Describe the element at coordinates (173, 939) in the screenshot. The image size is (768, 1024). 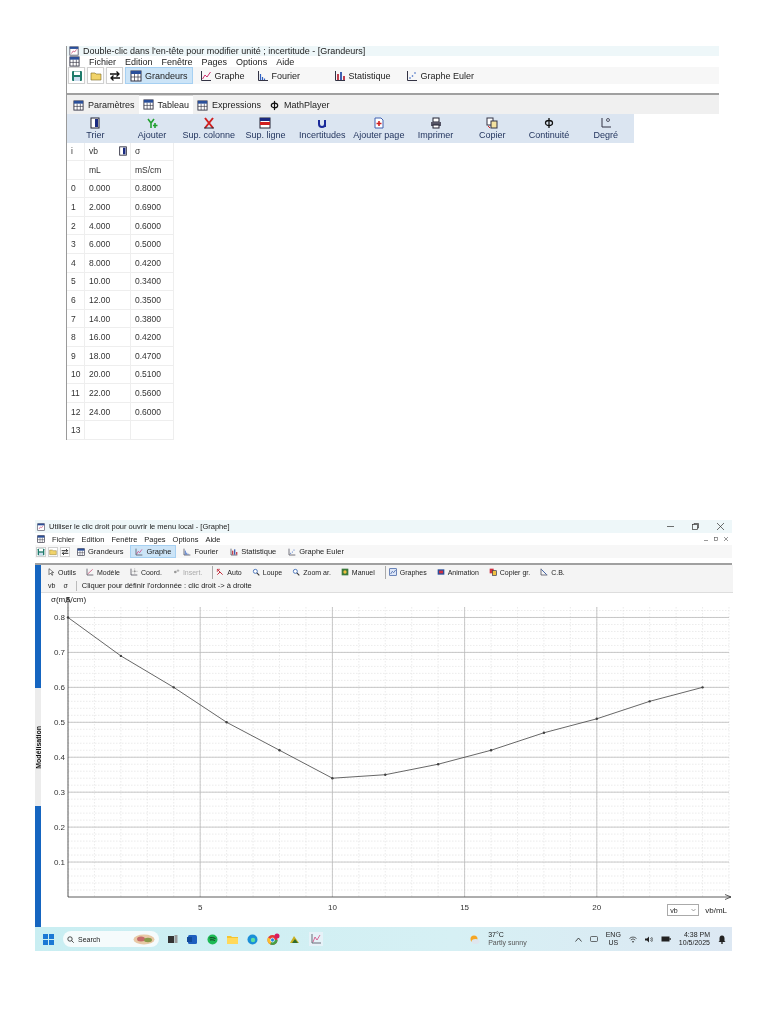
I see `task-view-icon` at that location.